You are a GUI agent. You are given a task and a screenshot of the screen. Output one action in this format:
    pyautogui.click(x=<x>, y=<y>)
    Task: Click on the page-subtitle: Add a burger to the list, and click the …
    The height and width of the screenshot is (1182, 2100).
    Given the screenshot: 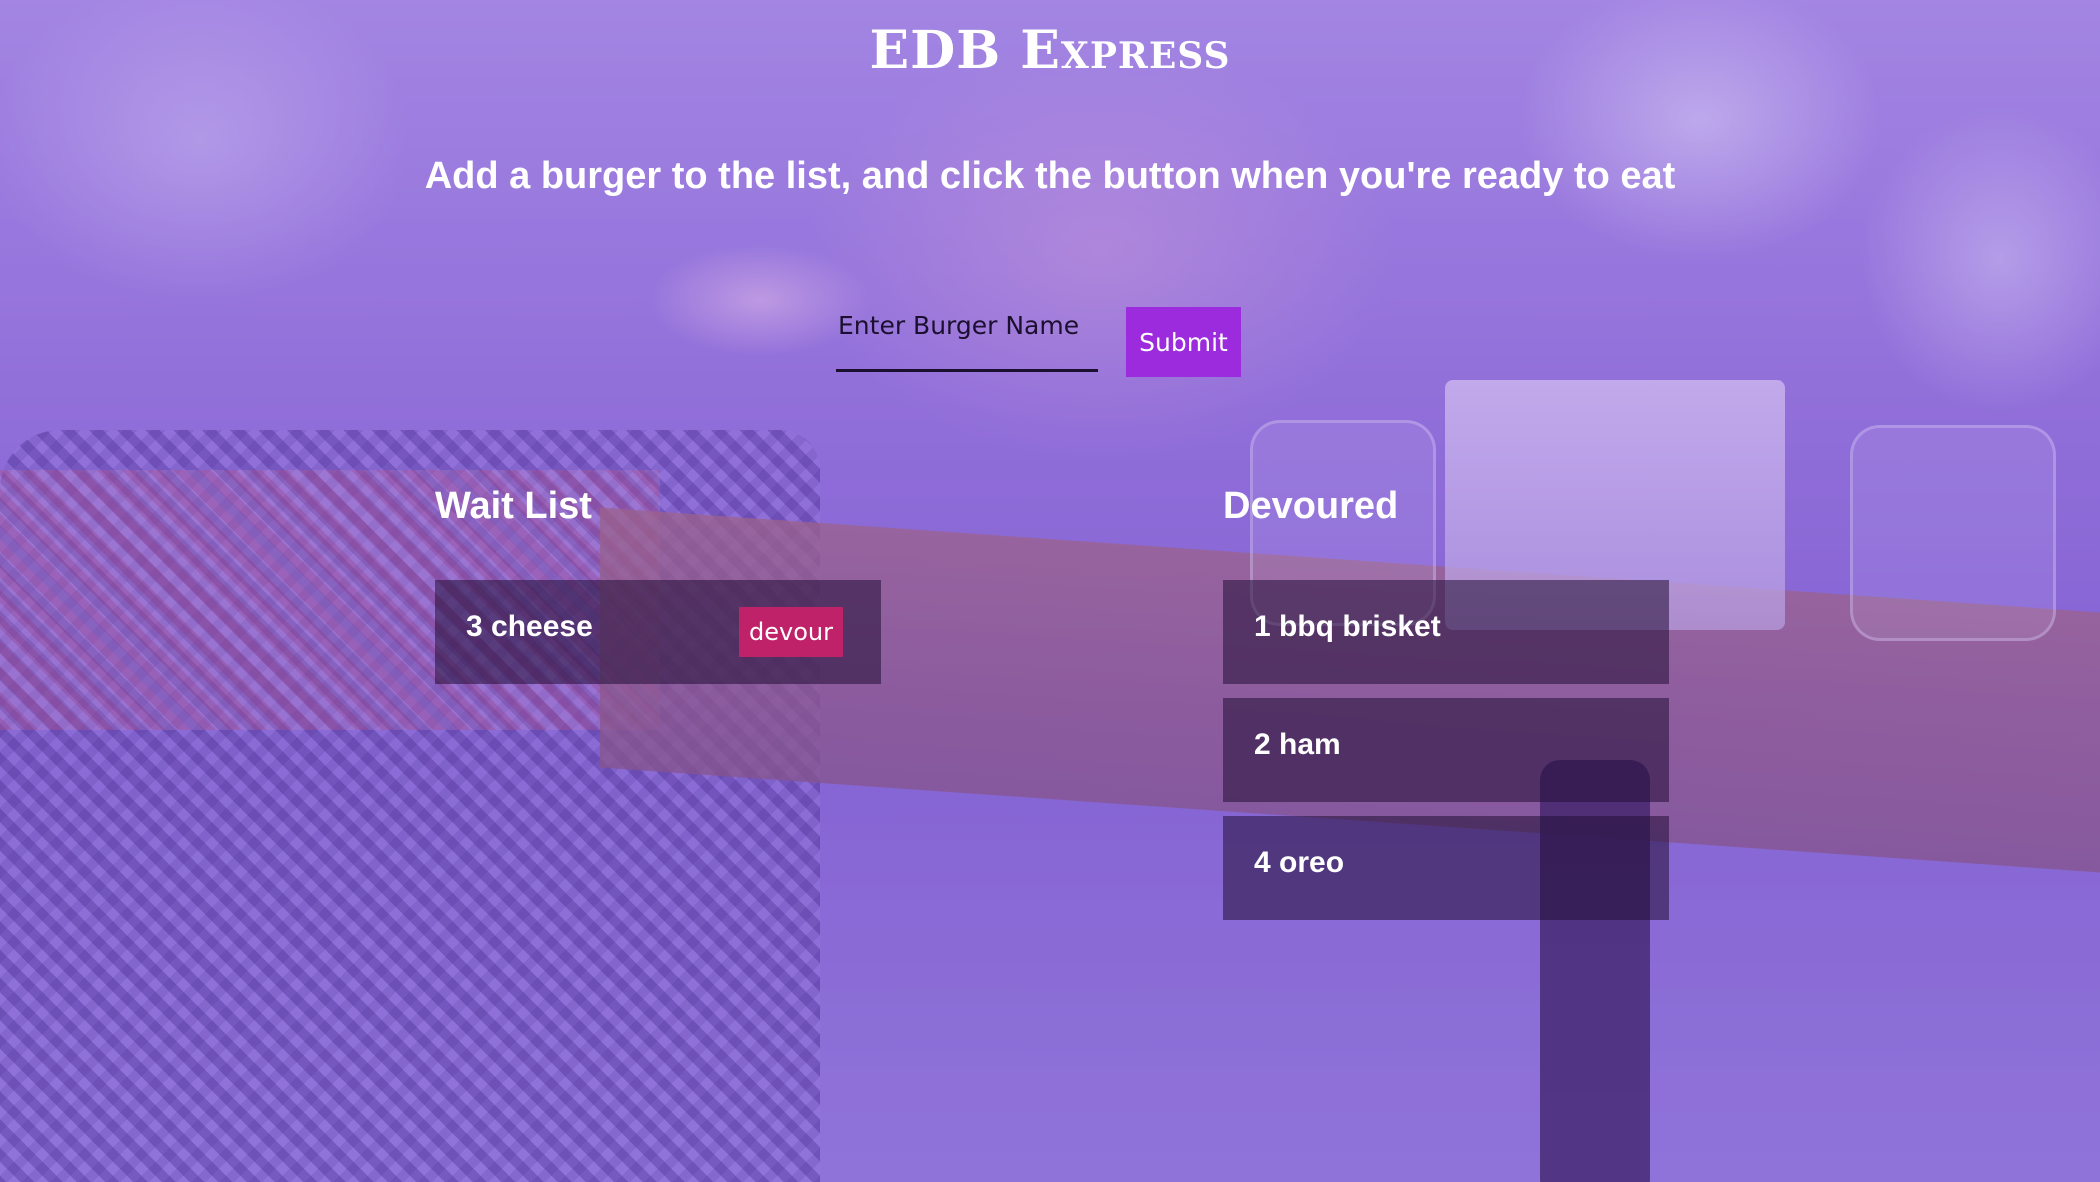 What is the action you would take?
    pyautogui.click(x=1050, y=176)
    